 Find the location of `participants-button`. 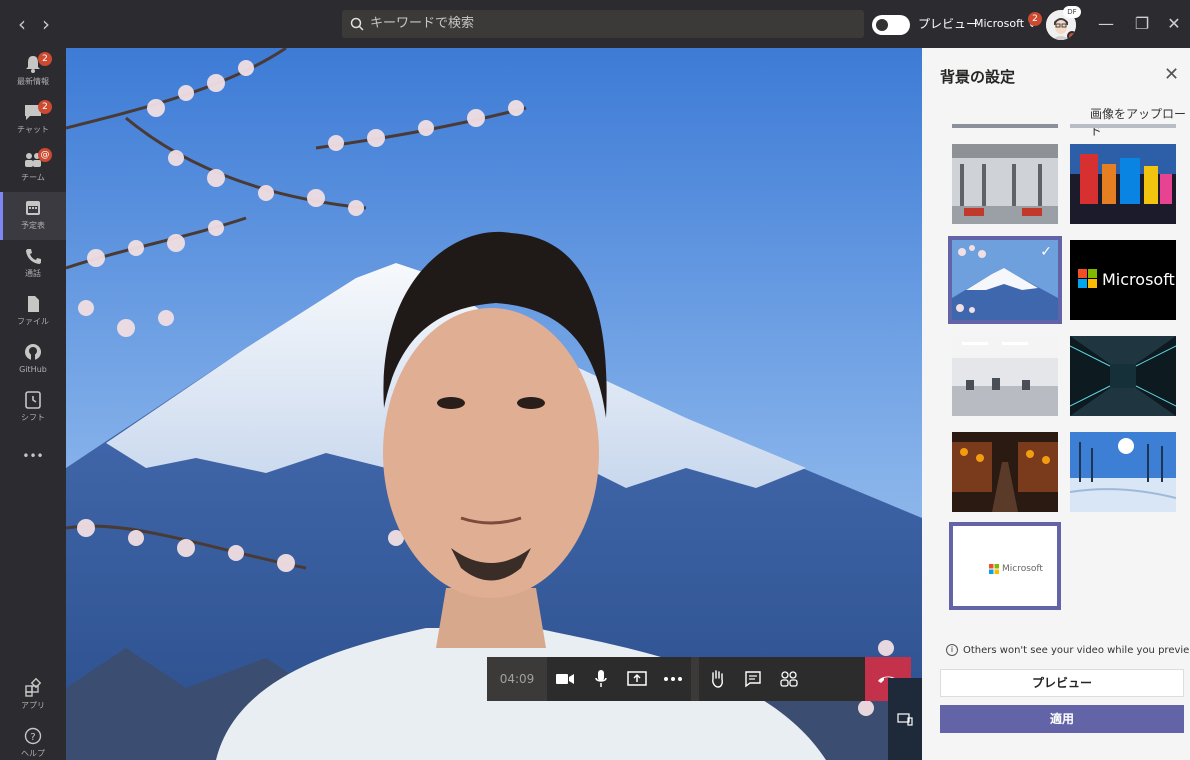

participants-button is located at coordinates (789, 679).